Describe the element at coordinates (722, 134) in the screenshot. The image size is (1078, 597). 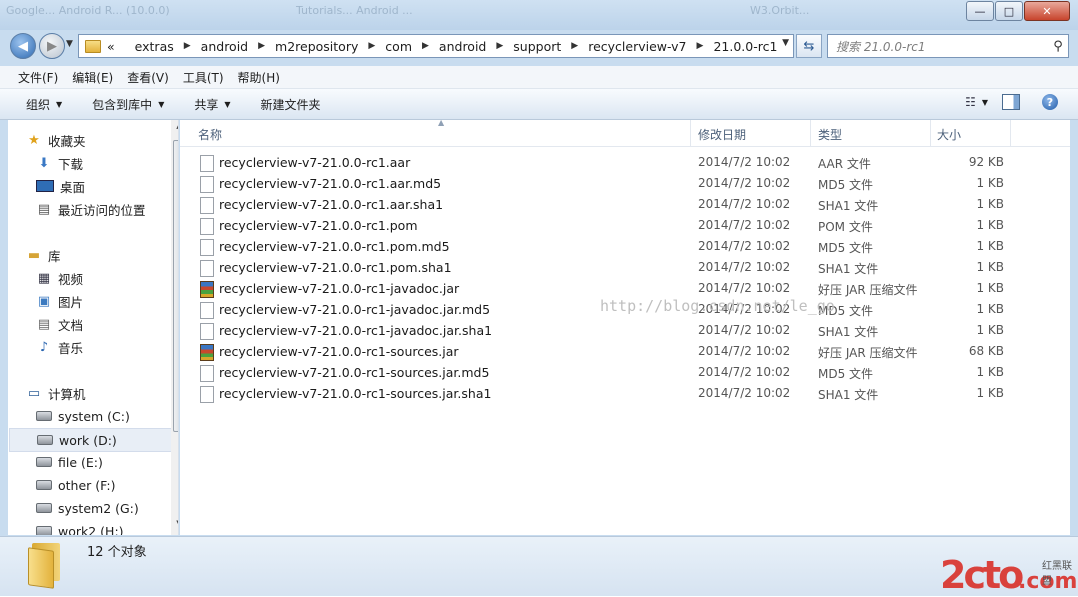
I see `column-date: 修改日期` at that location.